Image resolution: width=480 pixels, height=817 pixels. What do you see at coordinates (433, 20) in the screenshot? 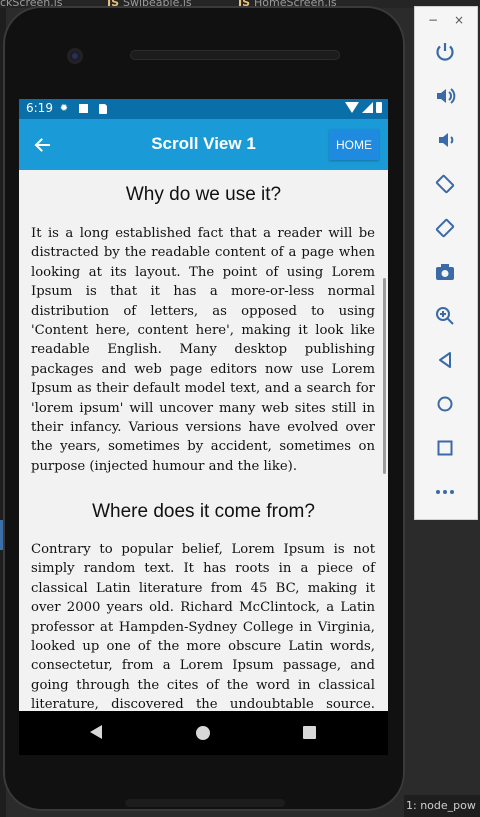
I see `minimize-button: −` at bounding box center [433, 20].